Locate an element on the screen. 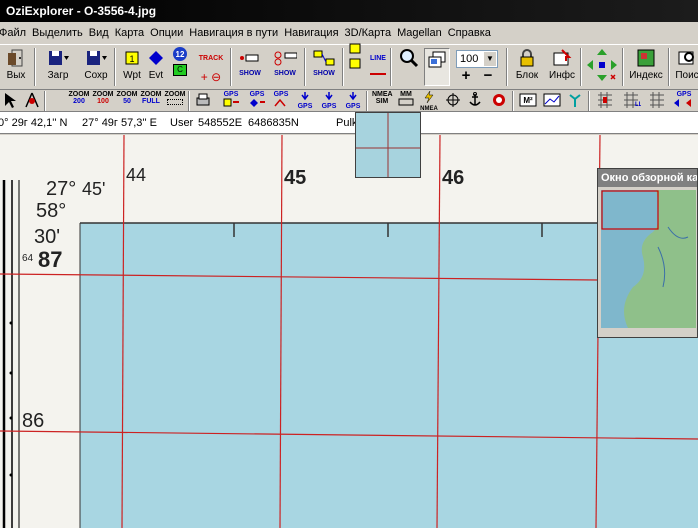 Image resolution: width=698 pixels, height=528 pixels. gps-download-tracks-button: GPS is located at coordinates (305, 101).